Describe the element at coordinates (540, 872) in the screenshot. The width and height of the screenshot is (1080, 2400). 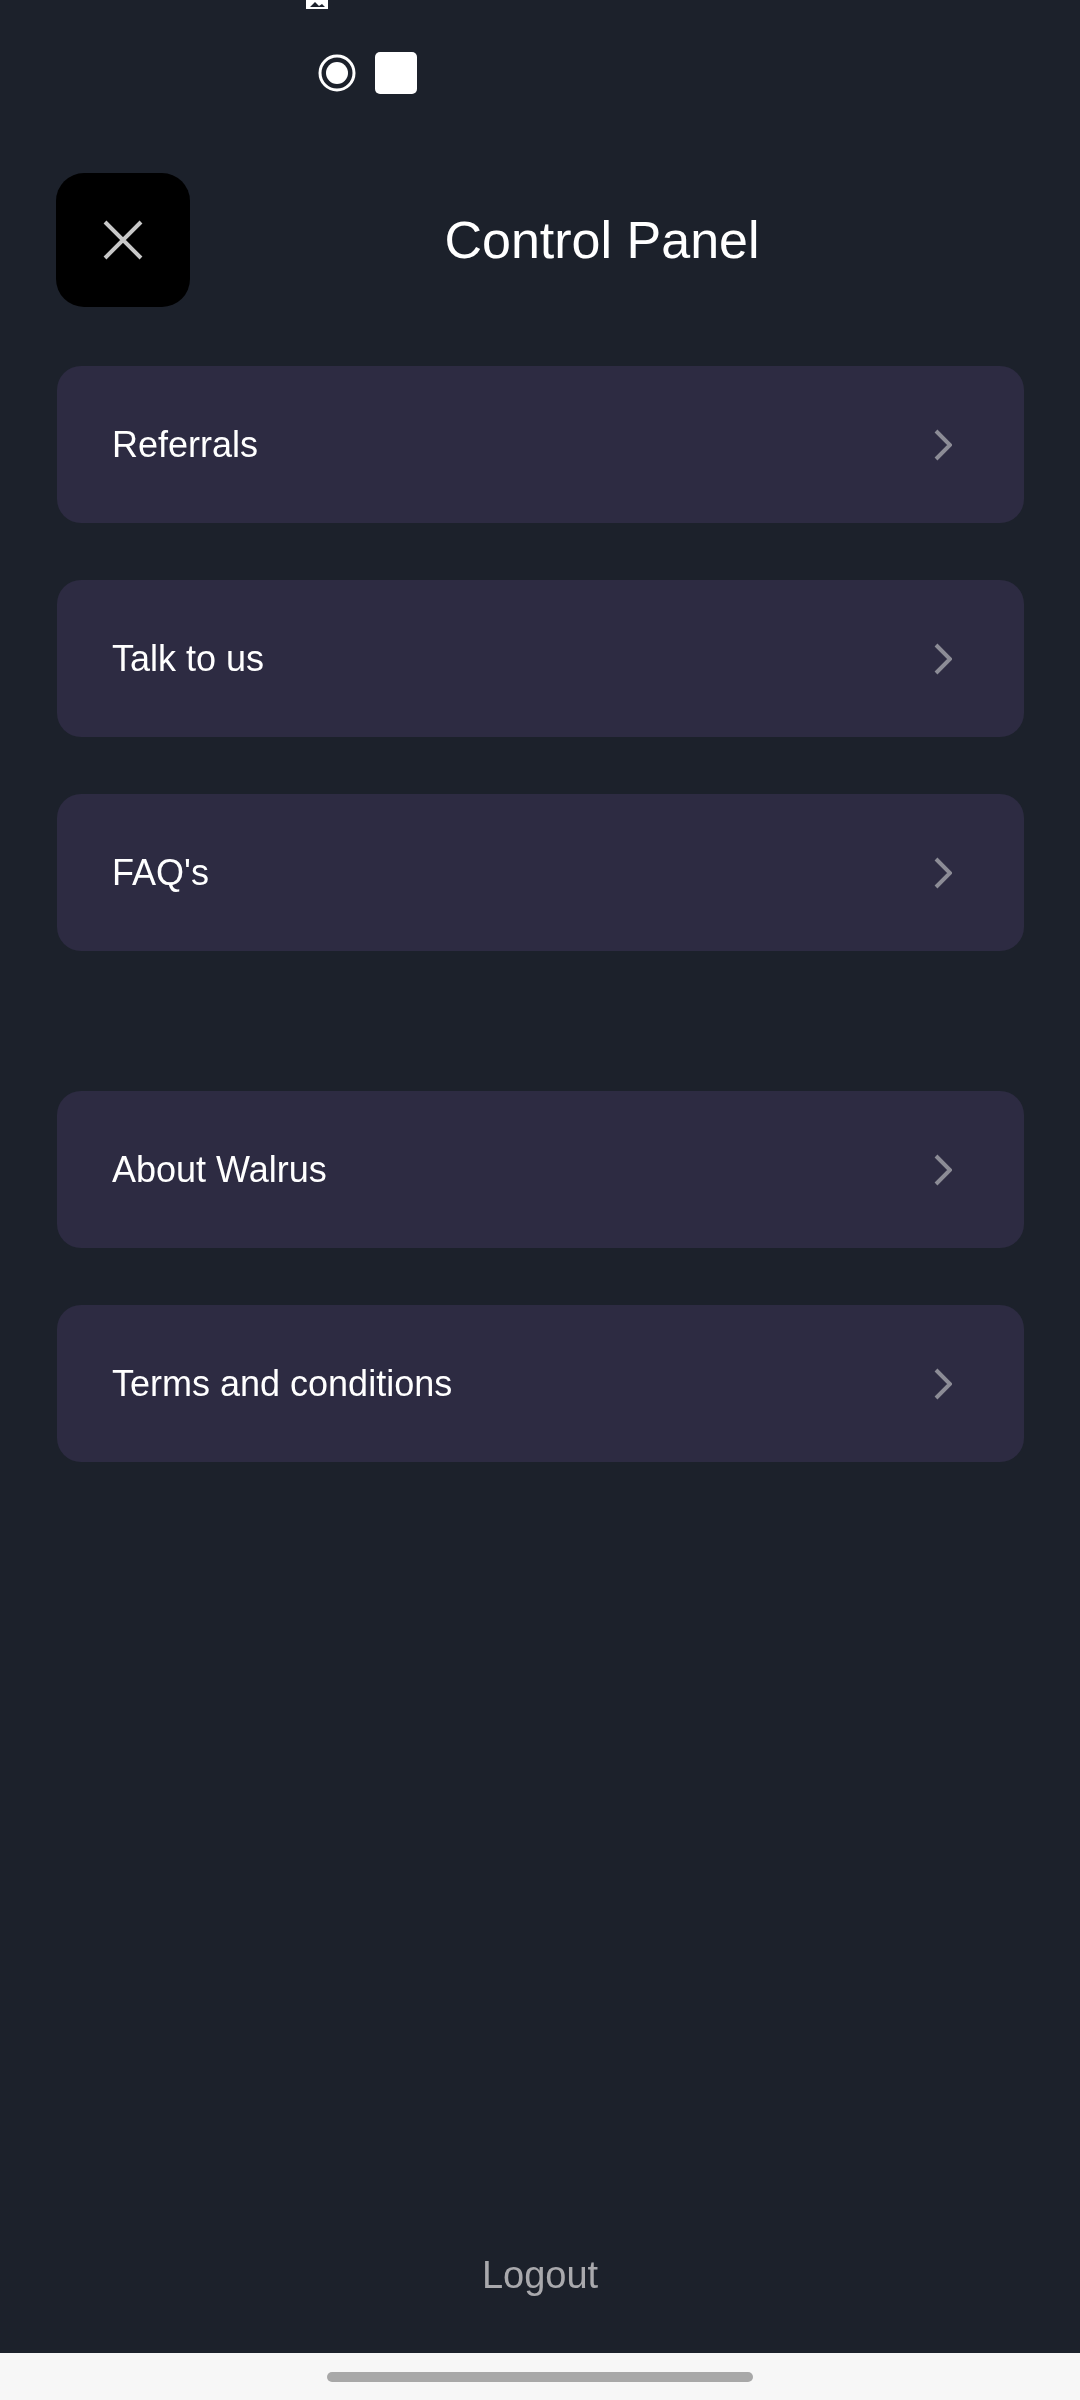
I see `menu-item: FAQ's` at that location.